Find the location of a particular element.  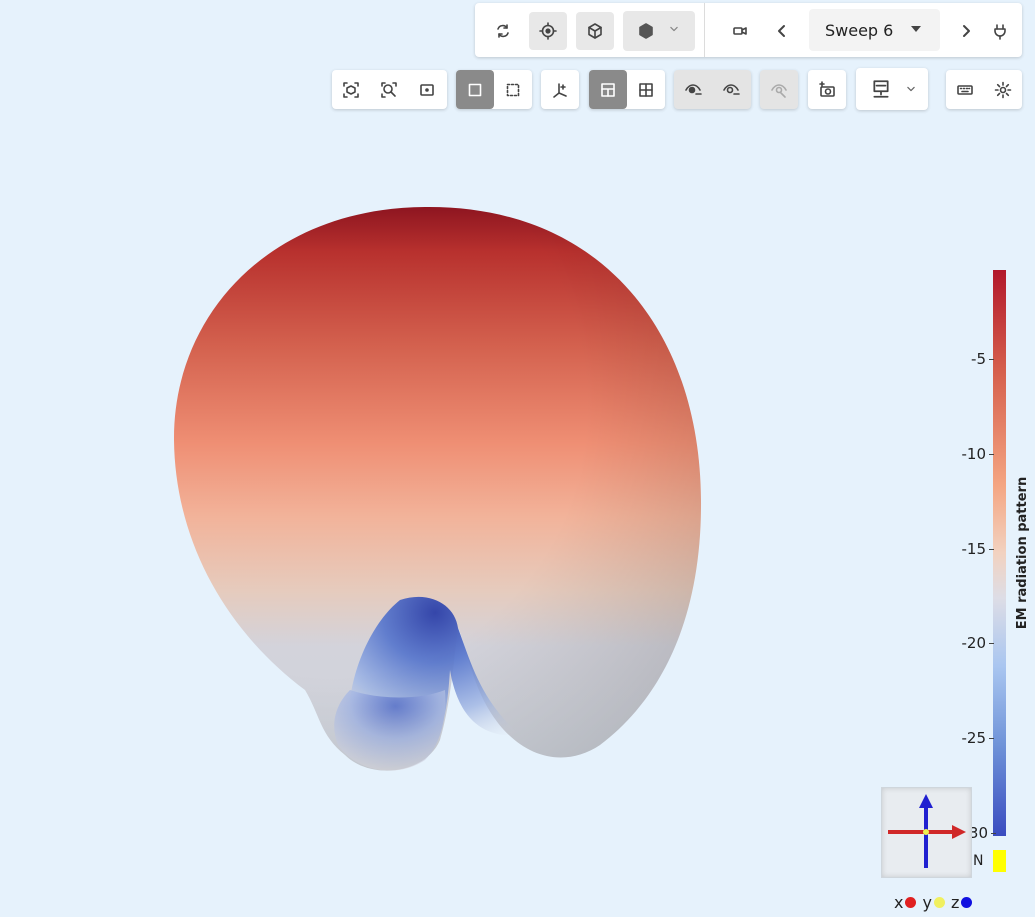

square-icon is located at coordinates (475, 89).